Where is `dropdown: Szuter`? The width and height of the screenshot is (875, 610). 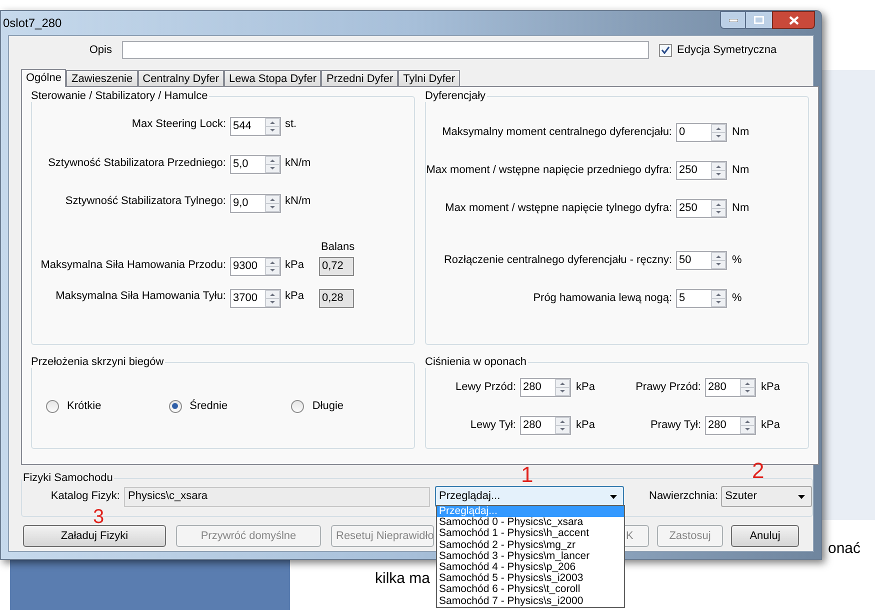 dropdown: Szuter is located at coordinates (766, 496).